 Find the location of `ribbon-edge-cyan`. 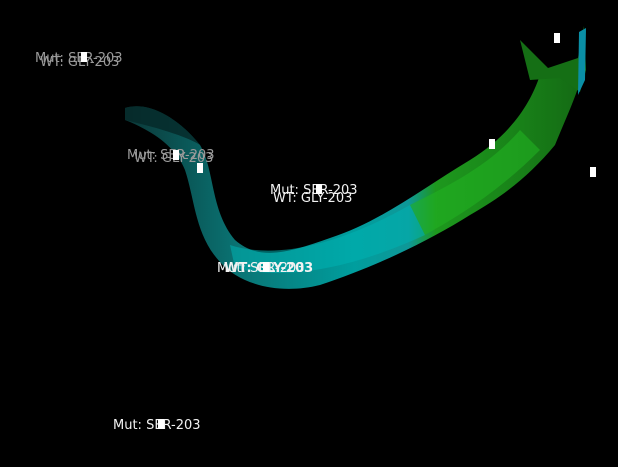

ribbon-edge-cyan is located at coordinates (582, 61).